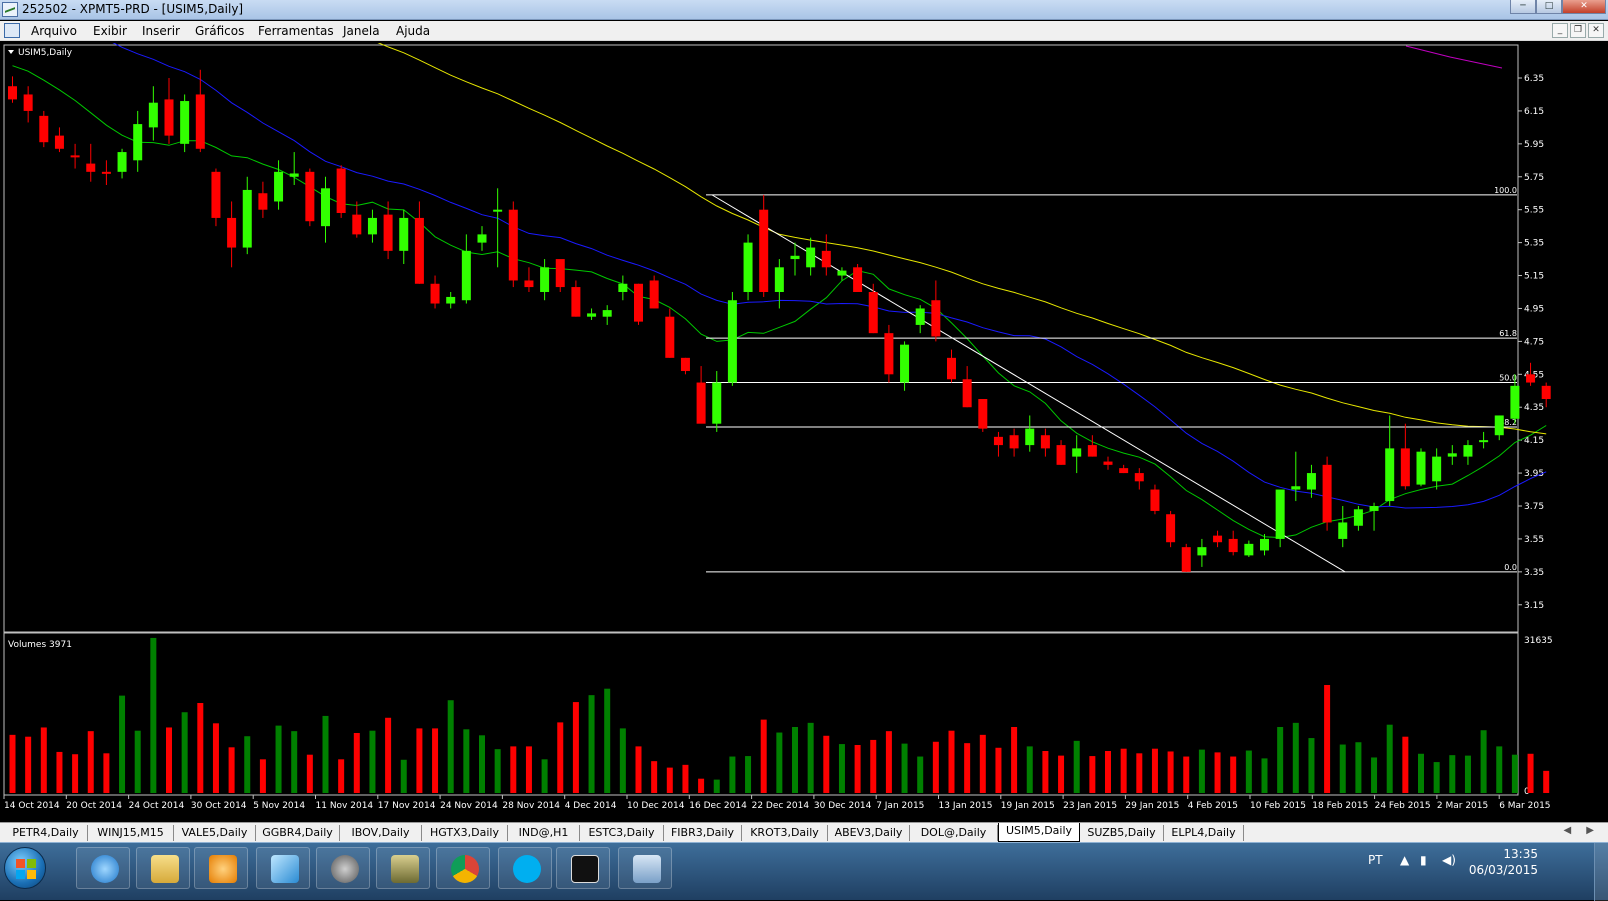 The width and height of the screenshot is (1608, 901). I want to click on document-chart-icon, so click(12, 30).